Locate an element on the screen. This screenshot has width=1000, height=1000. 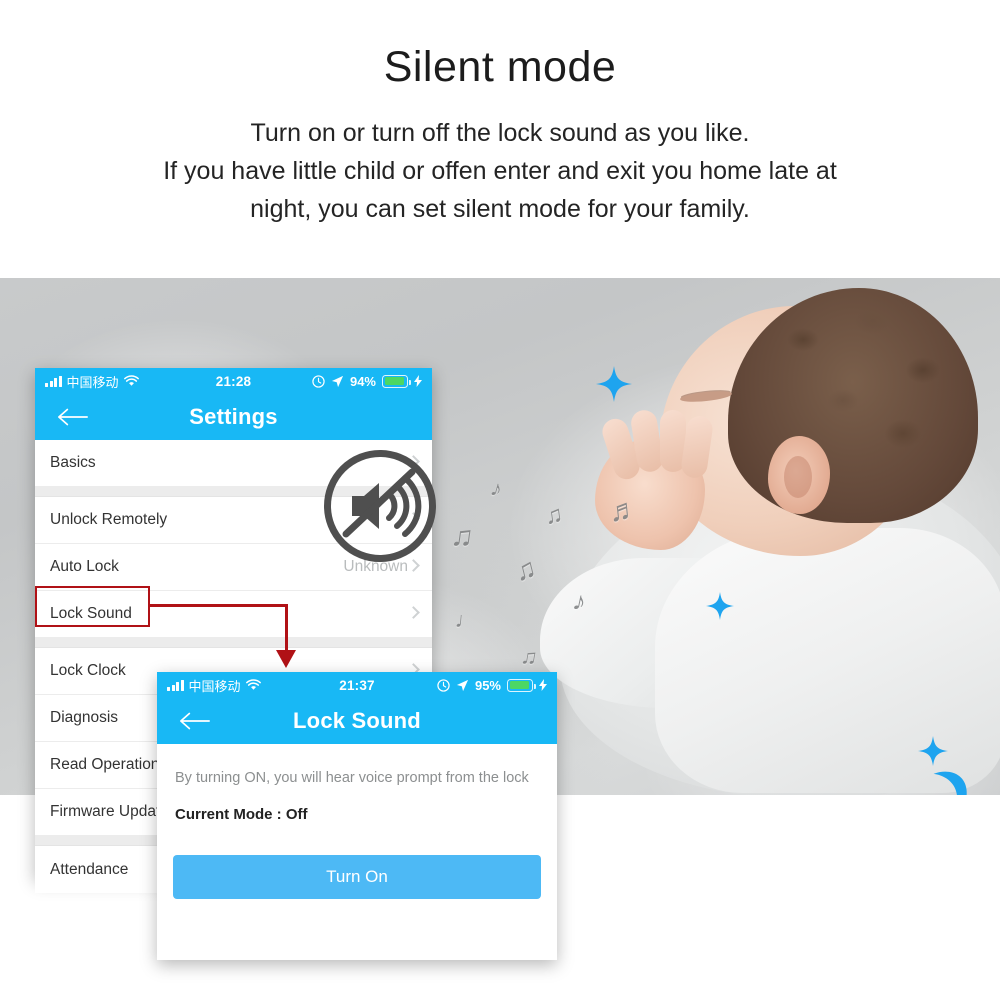
baby-ear is located at coordinates (799, 475).